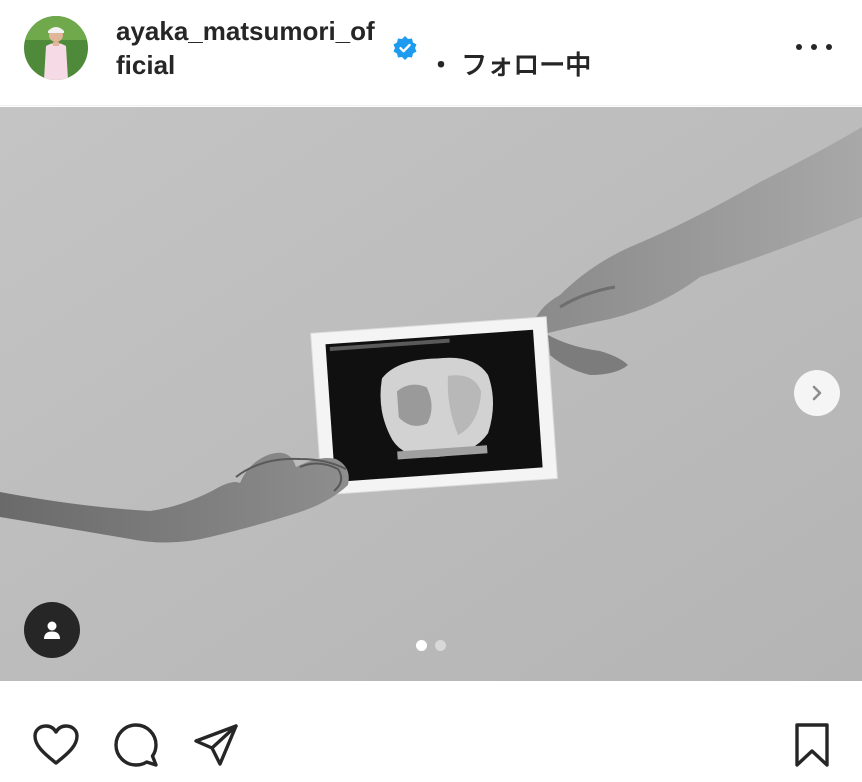 Image resolution: width=862 pixels, height=782 pixels. I want to click on avatar-image, so click(56, 48).